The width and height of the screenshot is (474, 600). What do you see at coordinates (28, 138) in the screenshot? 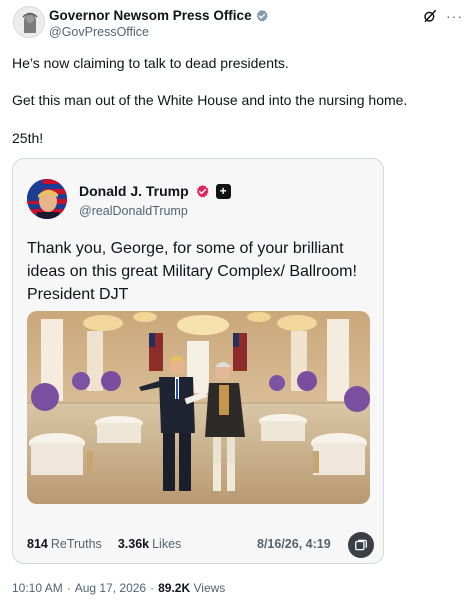
I see `post-text-line-3: 25th!` at bounding box center [28, 138].